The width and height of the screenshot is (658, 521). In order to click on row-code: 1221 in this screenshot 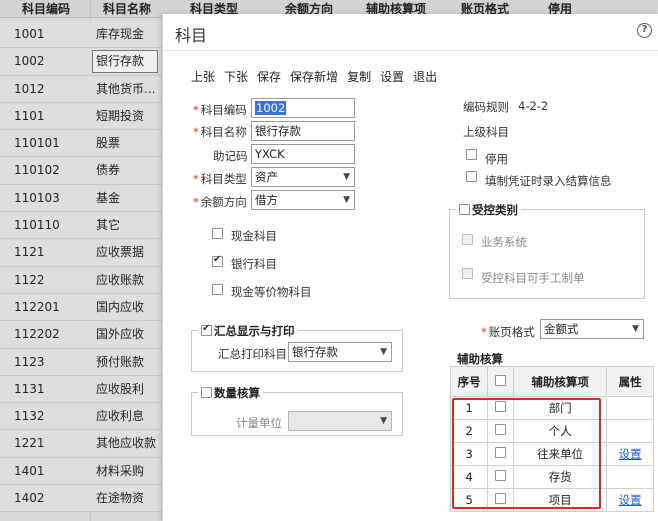, I will do `click(29, 443)`.